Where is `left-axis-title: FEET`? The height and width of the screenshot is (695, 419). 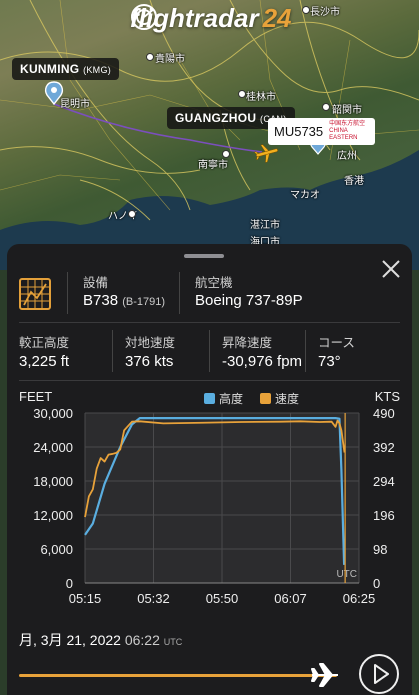 left-axis-title: FEET is located at coordinates (35, 396).